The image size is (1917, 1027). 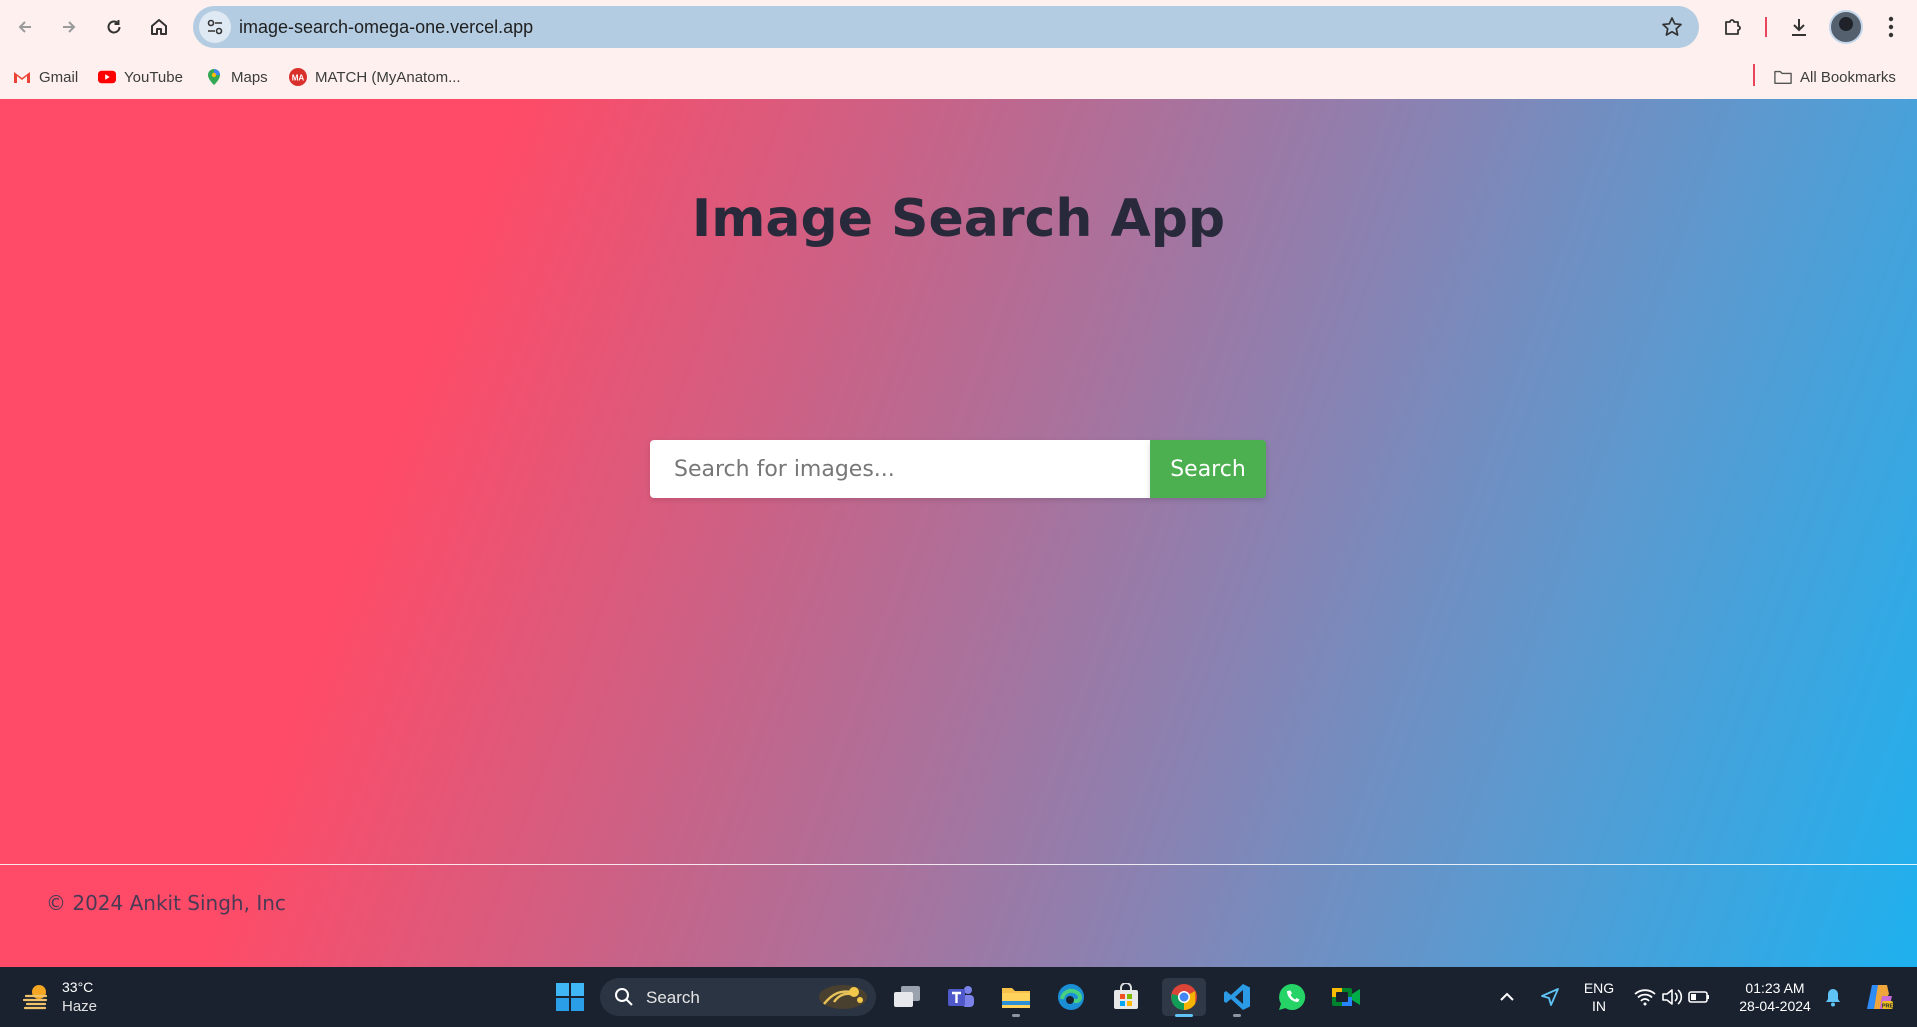 I want to click on vscode-icon, so click(x=1237, y=997).